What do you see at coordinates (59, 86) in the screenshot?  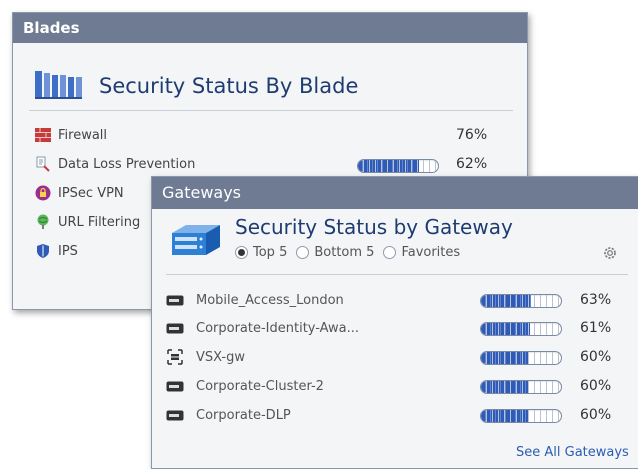 I see `blades-icon` at bounding box center [59, 86].